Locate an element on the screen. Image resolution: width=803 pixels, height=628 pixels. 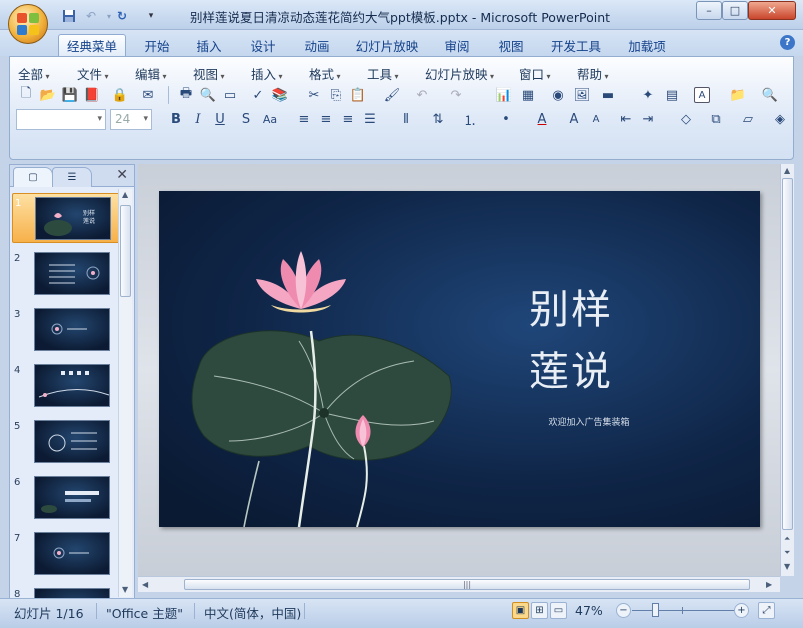
copy-icon: ⎘ is located at coordinates (336, 95).